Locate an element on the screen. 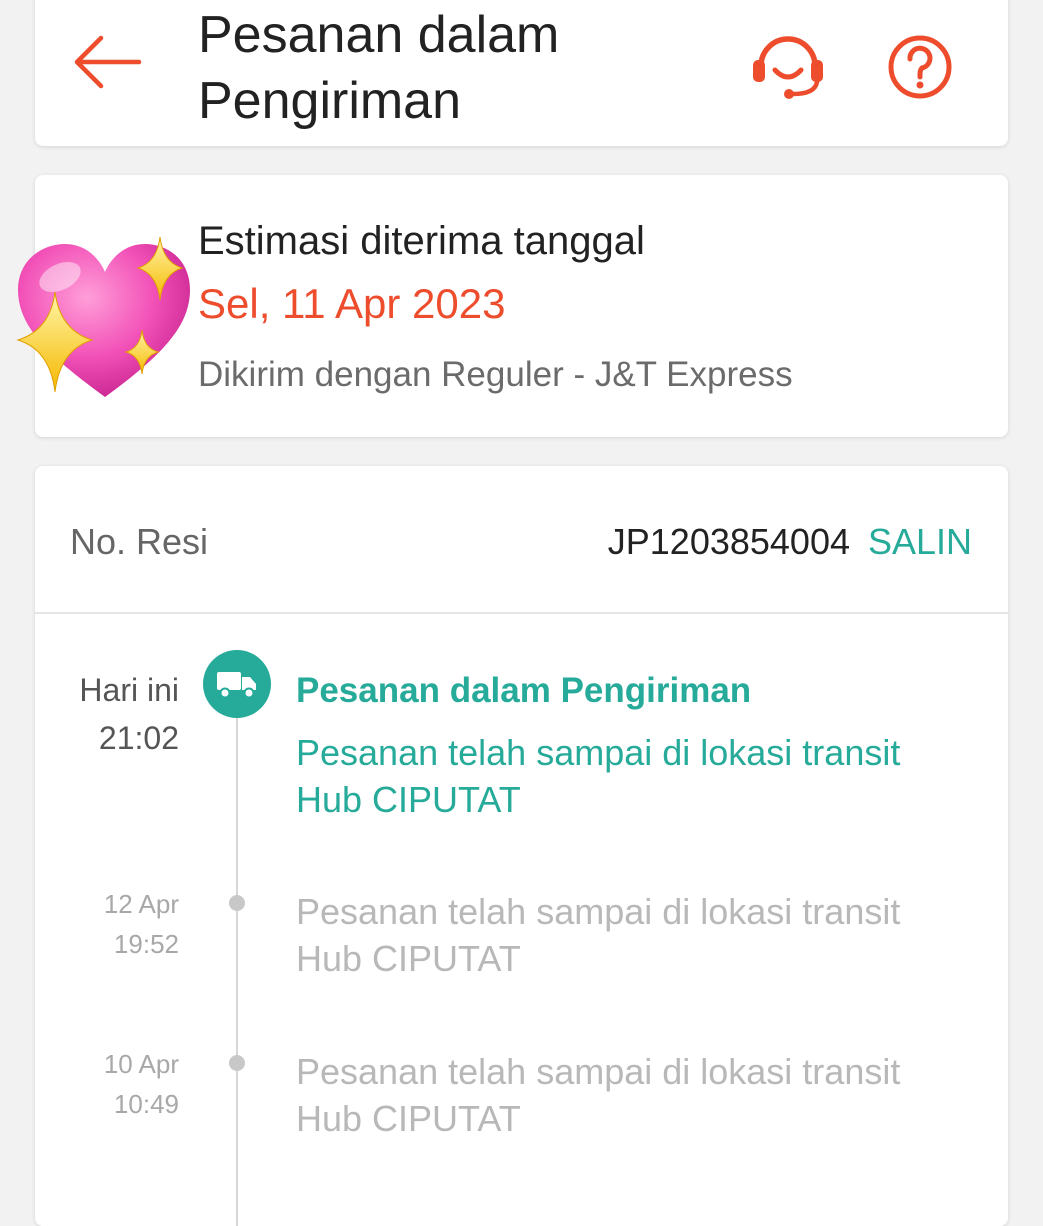 The image size is (1043, 1226). arrow-left-icon is located at coordinates (108, 62).